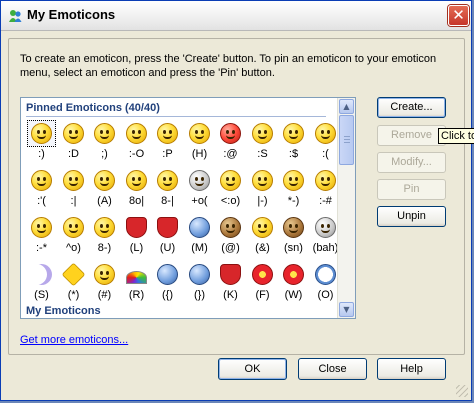 This screenshot has height=403, width=474. I want to click on help-button: Help, so click(411, 369).